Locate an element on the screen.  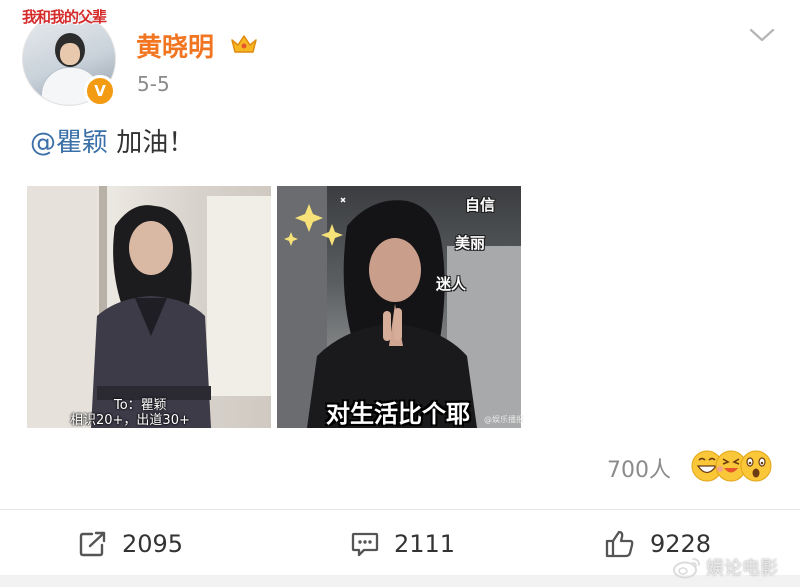
footer-watermark: 娱论电影 is located at coordinates (725, 567).